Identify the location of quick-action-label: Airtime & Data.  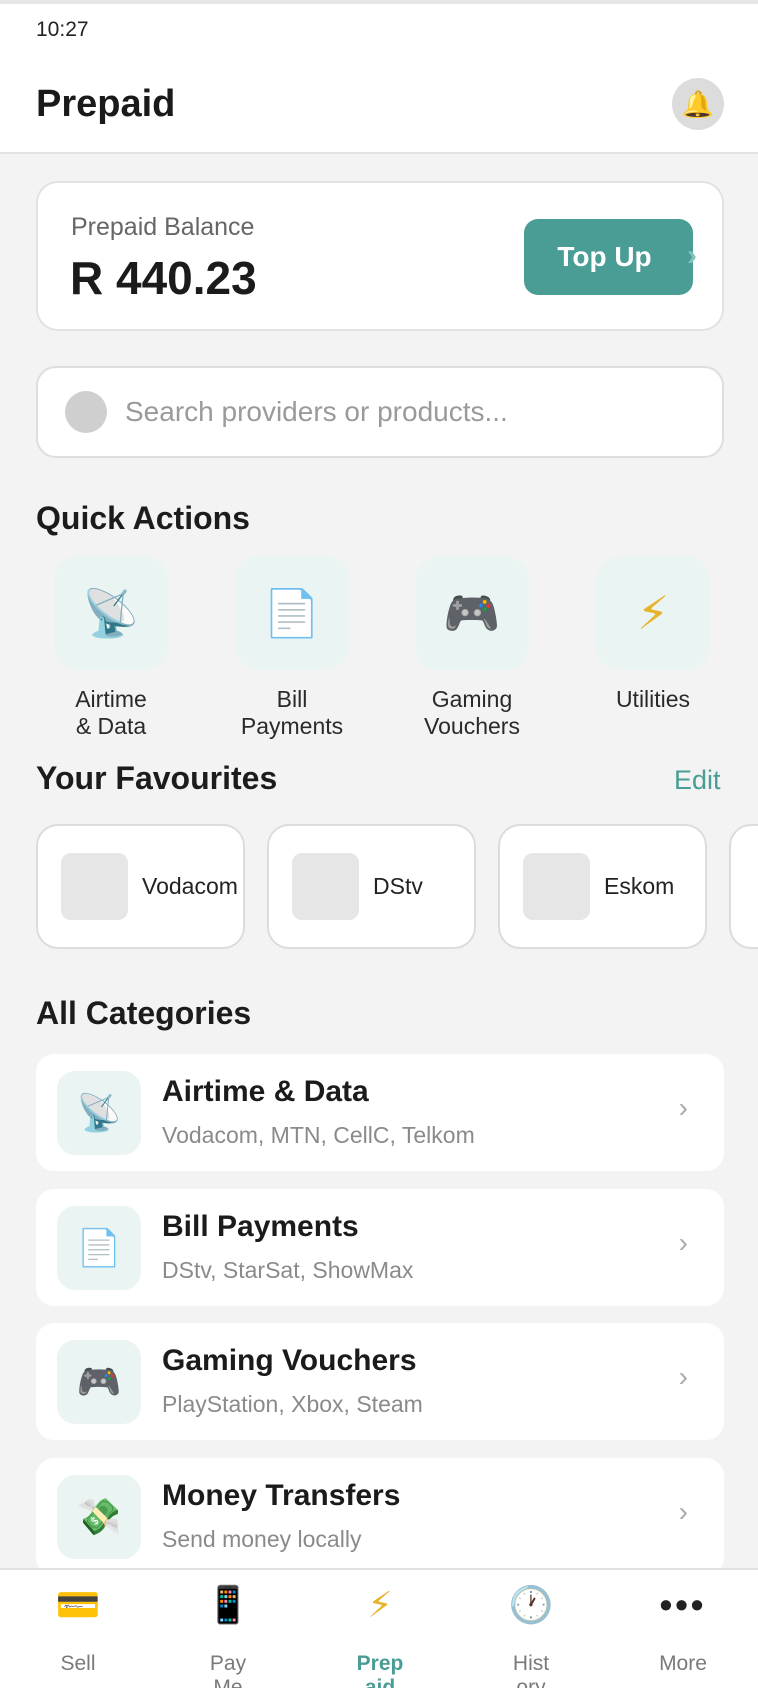
(111, 712).